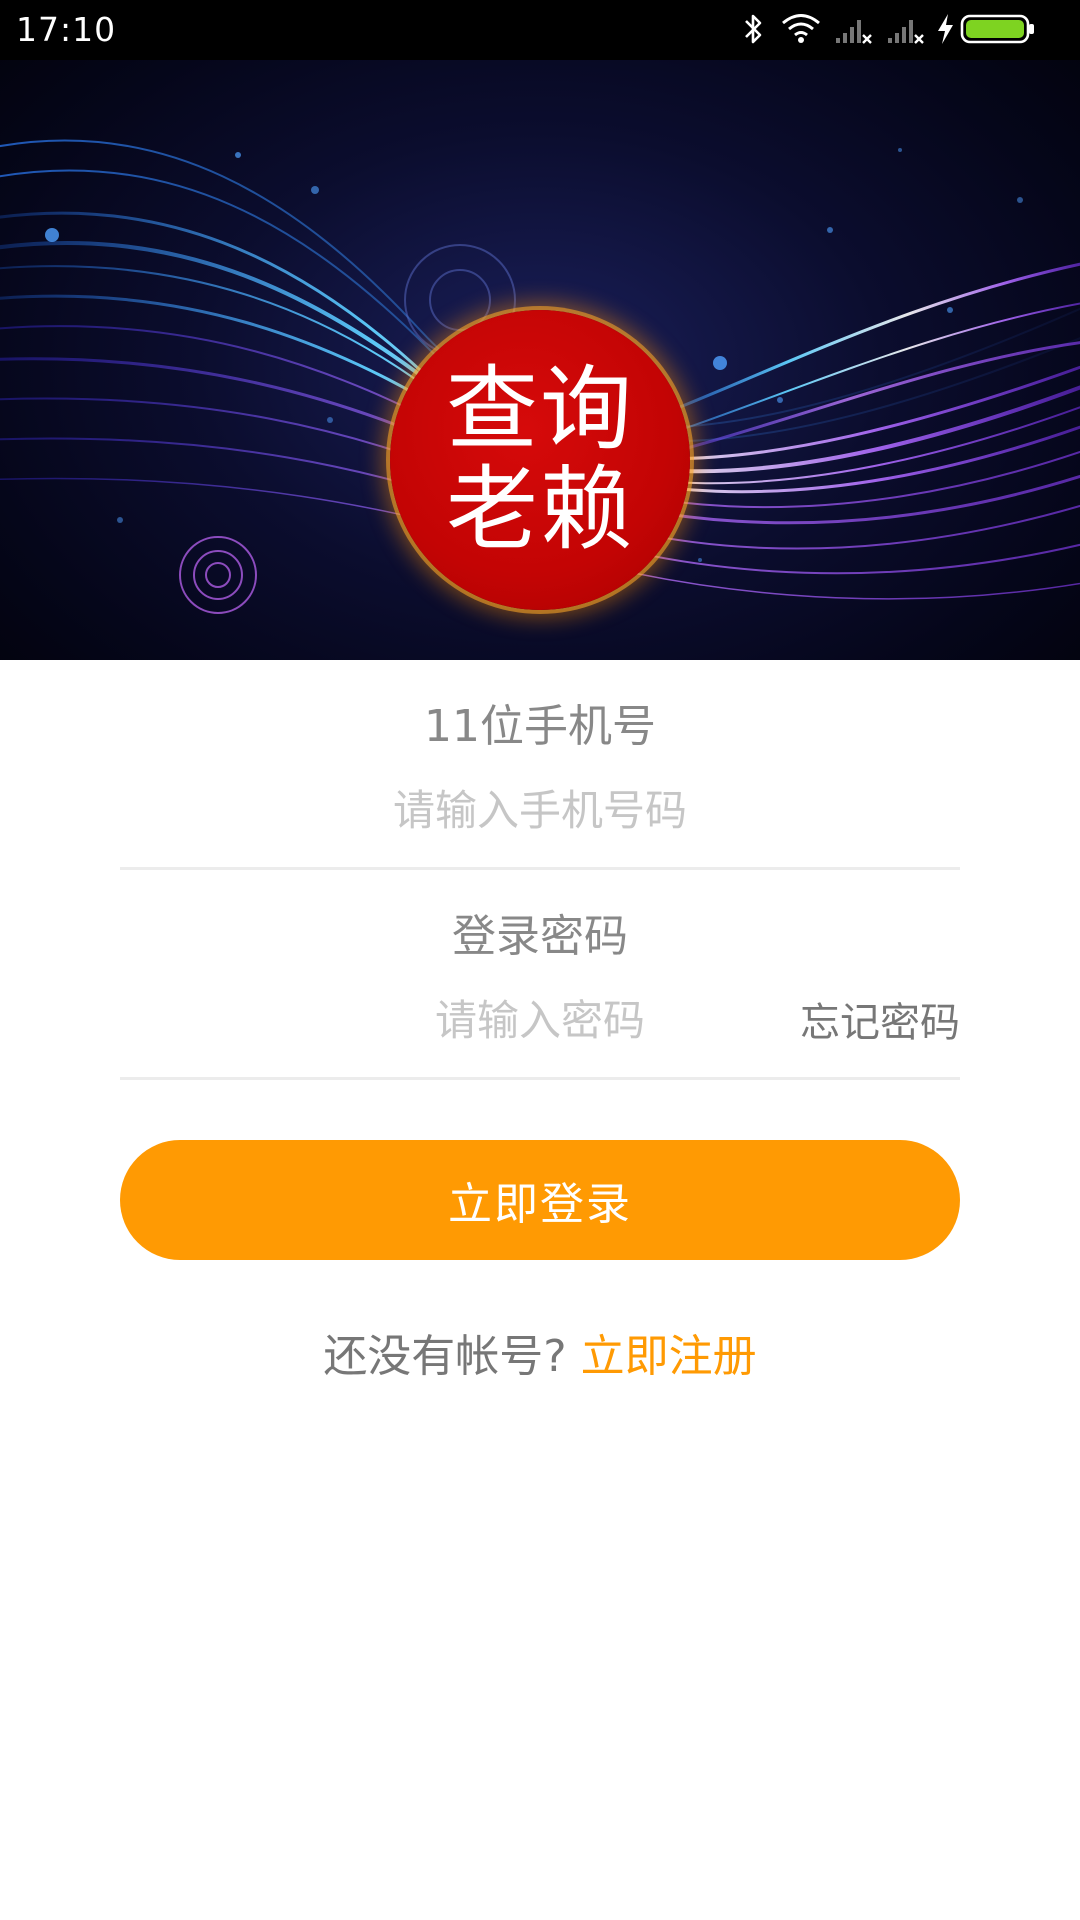 The image size is (1080, 1920). What do you see at coordinates (801, 28) in the screenshot?
I see `wifi-icon` at bounding box center [801, 28].